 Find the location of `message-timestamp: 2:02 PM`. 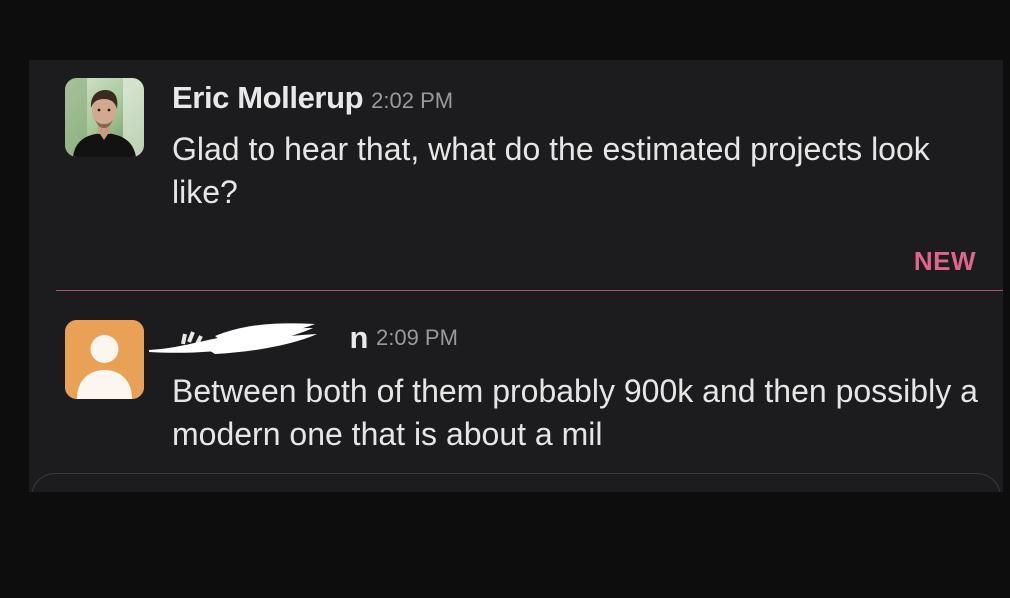

message-timestamp: 2:02 PM is located at coordinates (412, 100).